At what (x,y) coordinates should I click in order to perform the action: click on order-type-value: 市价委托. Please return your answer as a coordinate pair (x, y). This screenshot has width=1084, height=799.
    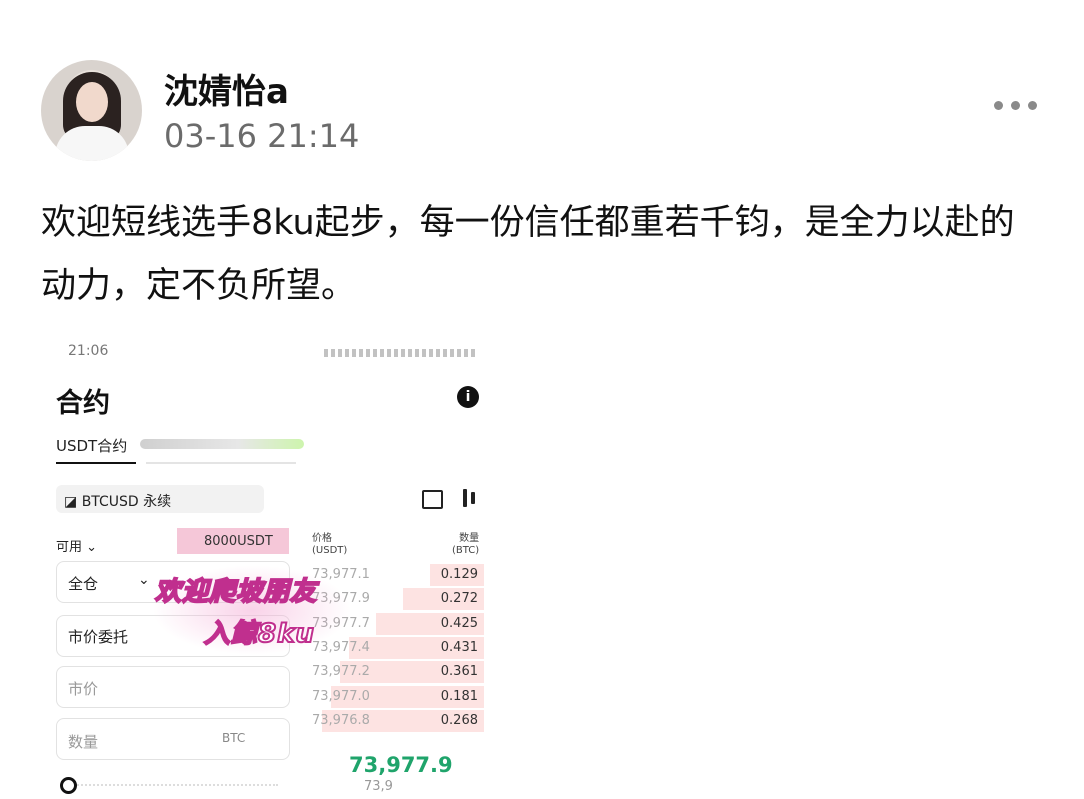
    Looking at the image, I should click on (98, 637).